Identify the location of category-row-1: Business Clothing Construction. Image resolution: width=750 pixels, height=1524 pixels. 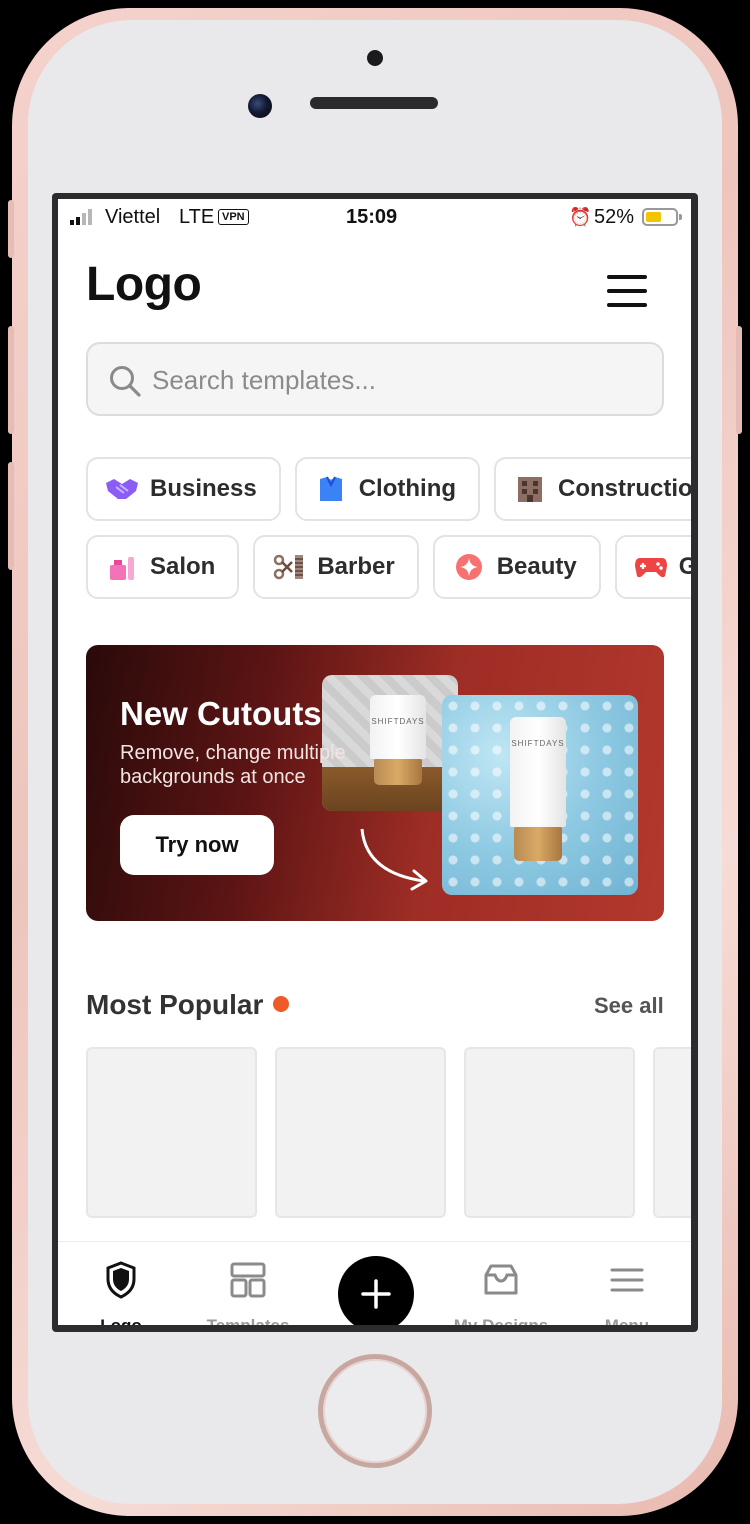
(388, 489).